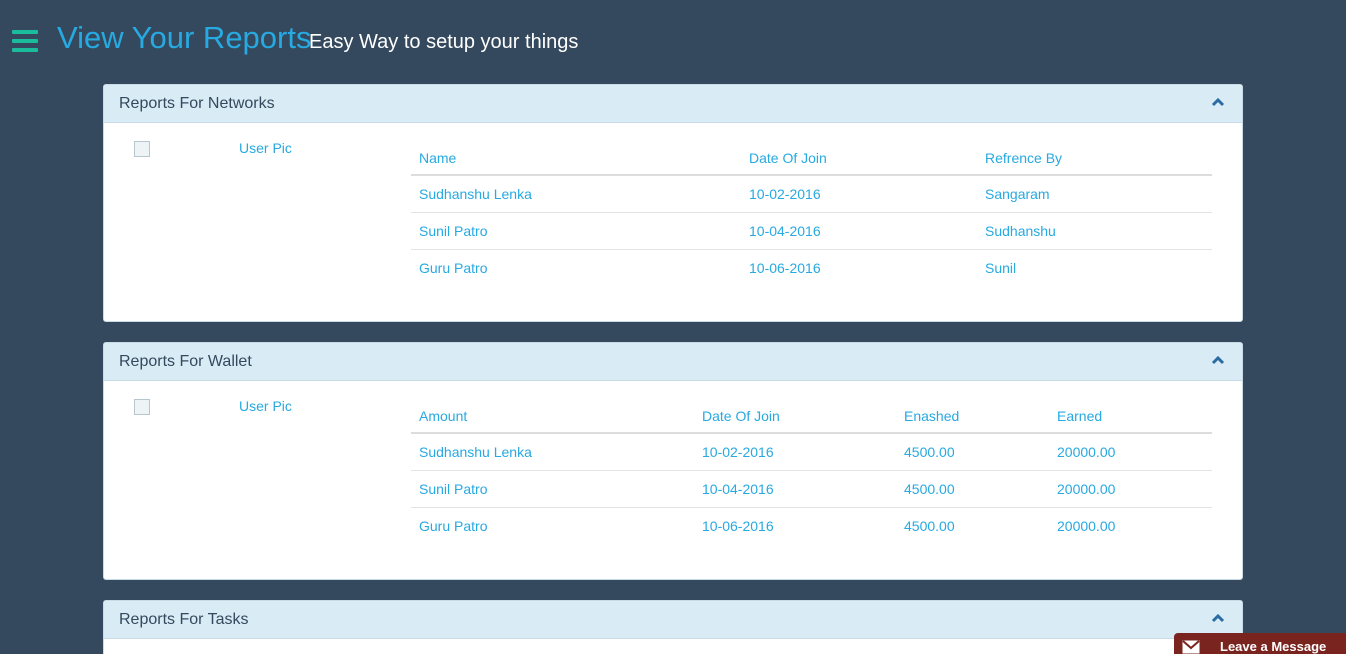 The image size is (1346, 654). What do you see at coordinates (185, 361) in the screenshot?
I see `wallet-panel-title: Reports For Wallet` at bounding box center [185, 361].